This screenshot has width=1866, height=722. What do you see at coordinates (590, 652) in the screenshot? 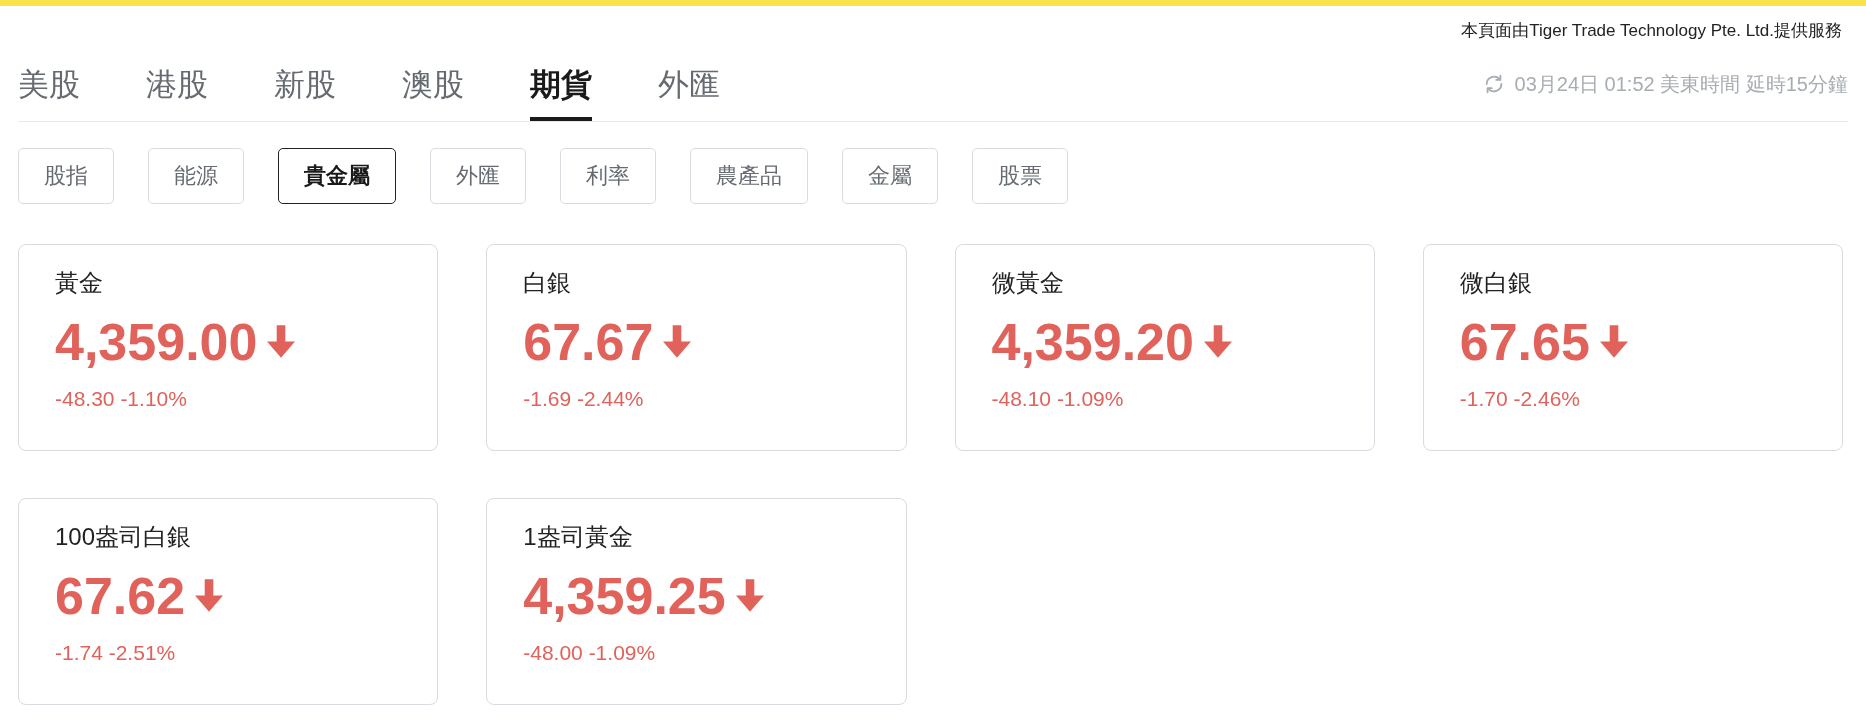
I see `price-change: -48.00 -1.09%` at bounding box center [590, 652].